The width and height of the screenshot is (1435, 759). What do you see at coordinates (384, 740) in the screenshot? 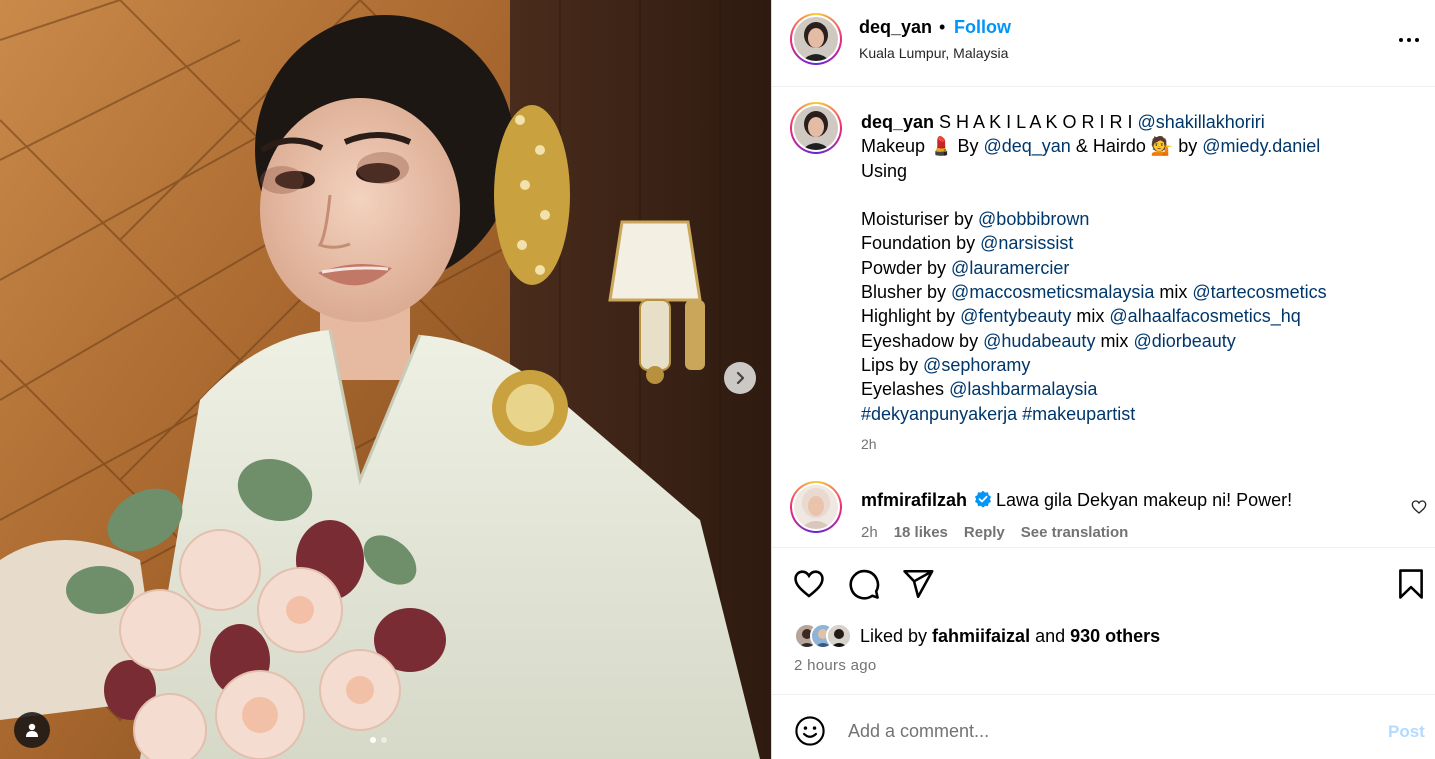
I see `carousel-dot` at bounding box center [384, 740].